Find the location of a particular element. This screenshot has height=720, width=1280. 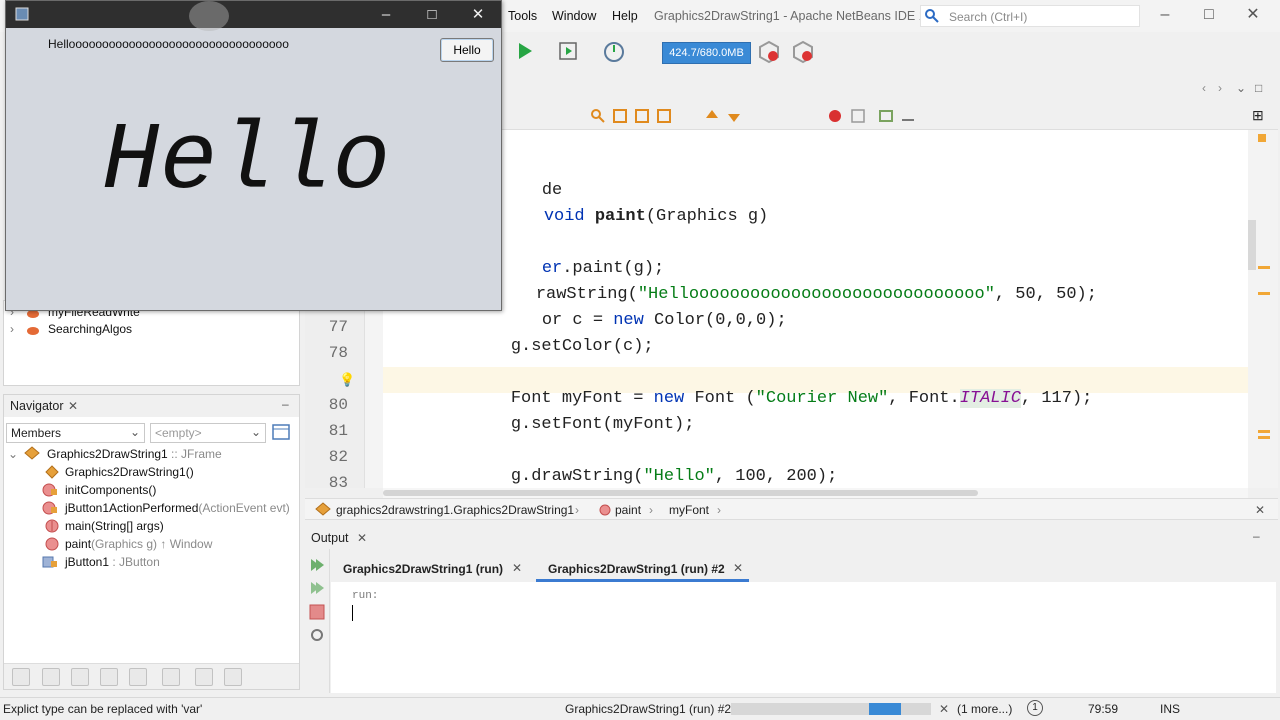

show-innerclasses-button is located at coordinates (138, 677).